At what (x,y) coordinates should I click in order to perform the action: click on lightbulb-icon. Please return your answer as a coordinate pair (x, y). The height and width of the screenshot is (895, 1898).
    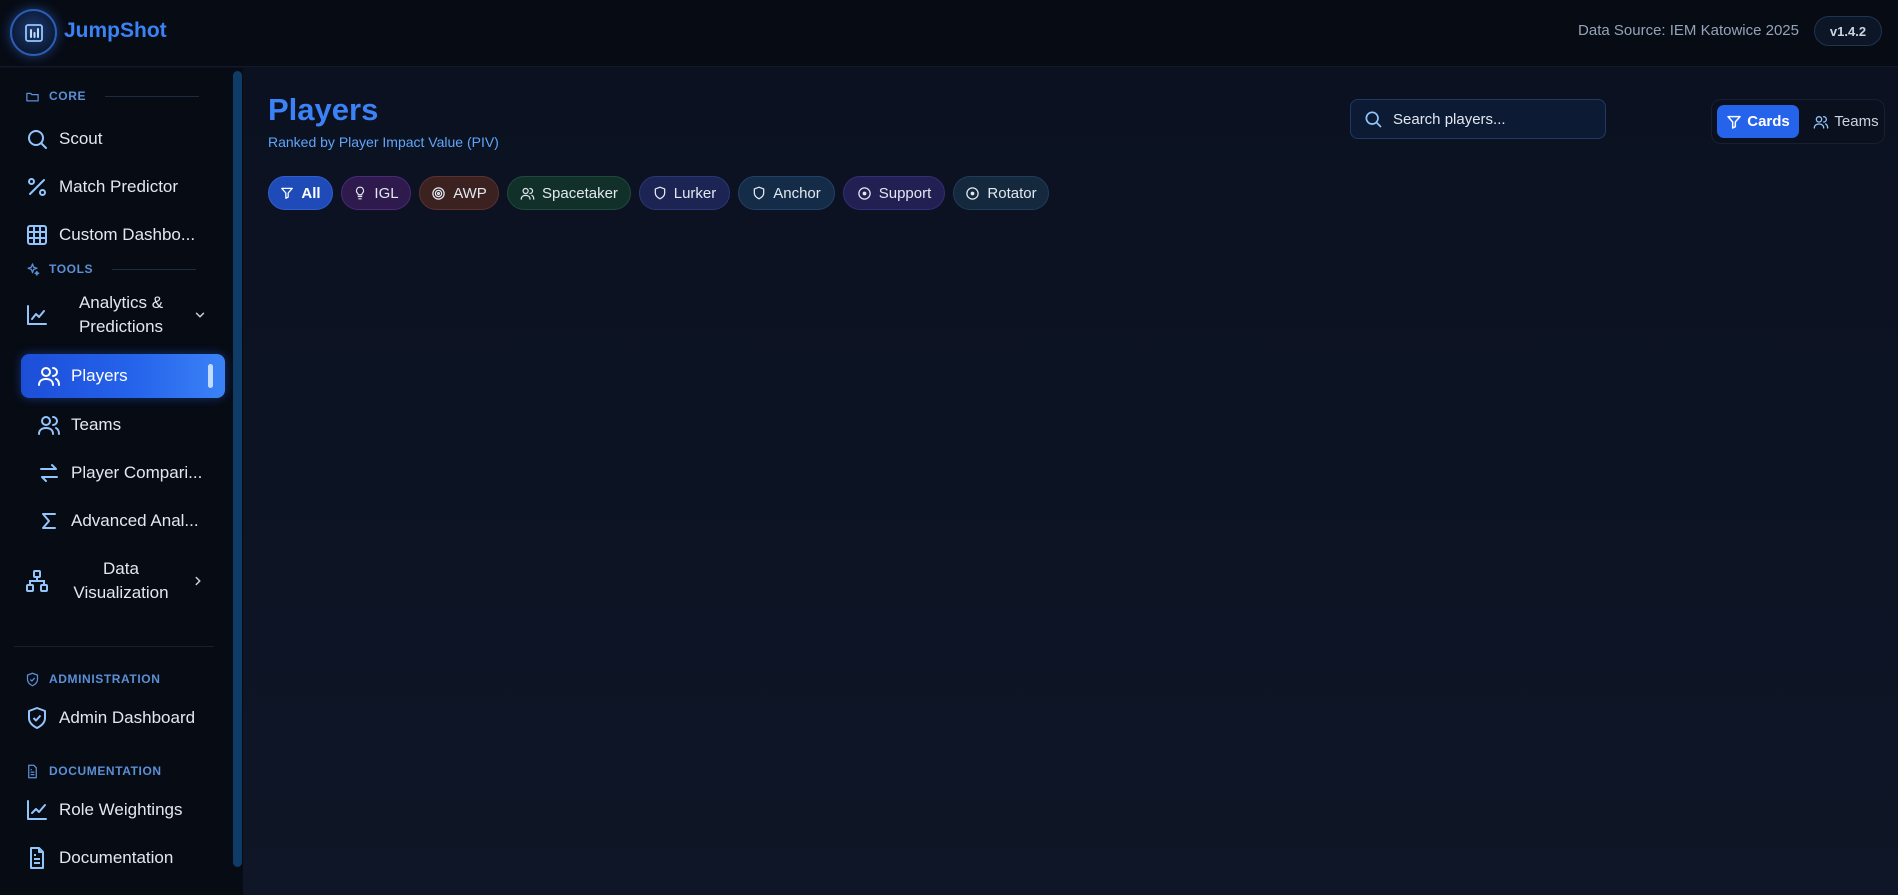
    Looking at the image, I should click on (360, 193).